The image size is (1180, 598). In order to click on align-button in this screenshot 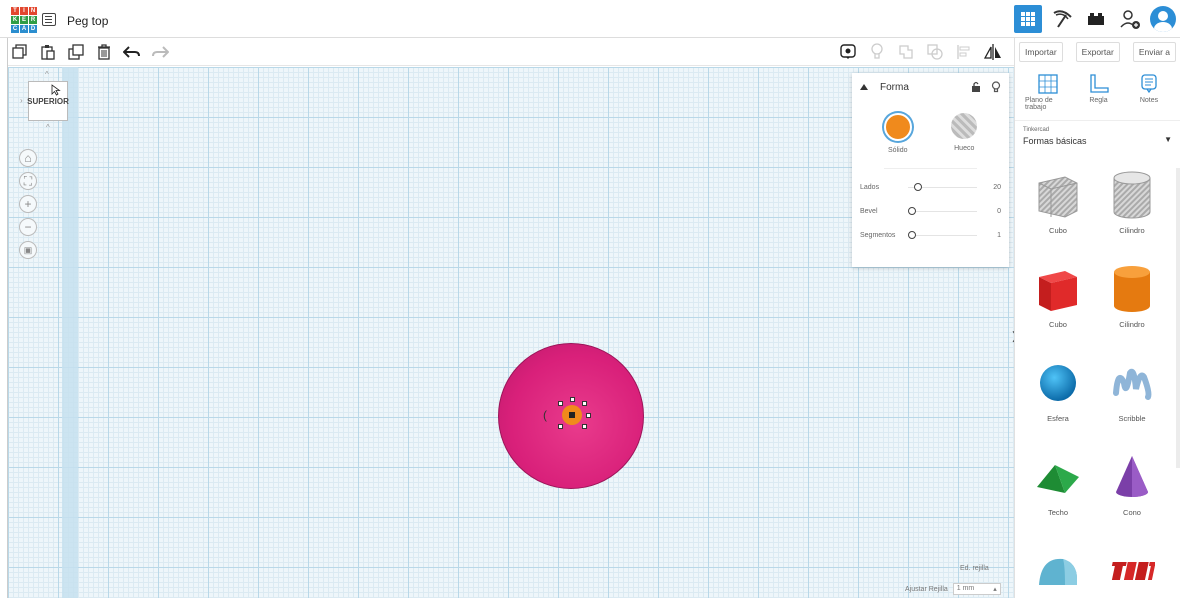, I will do `click(964, 52)`.